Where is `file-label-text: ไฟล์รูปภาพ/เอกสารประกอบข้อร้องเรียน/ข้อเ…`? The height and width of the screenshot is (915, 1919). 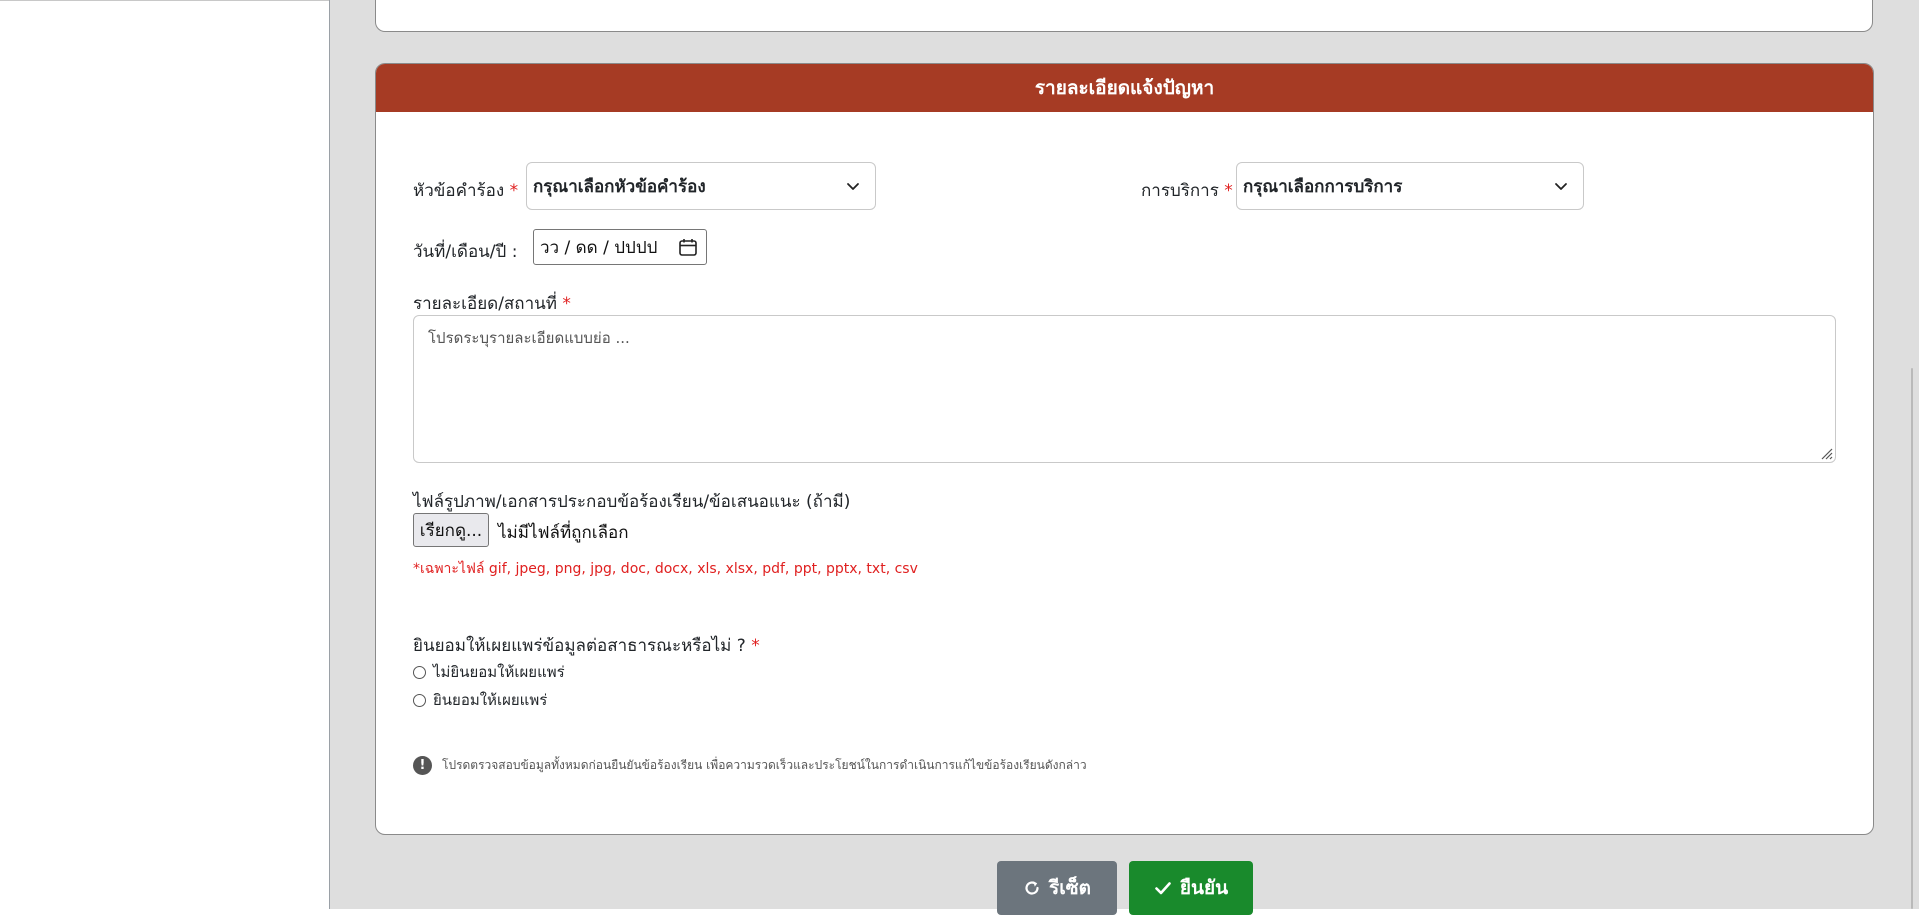 file-label-text: ไฟล์รูปภาพ/เอกสารประกอบข้อร้องเรียน/ข้อเ… is located at coordinates (607, 502).